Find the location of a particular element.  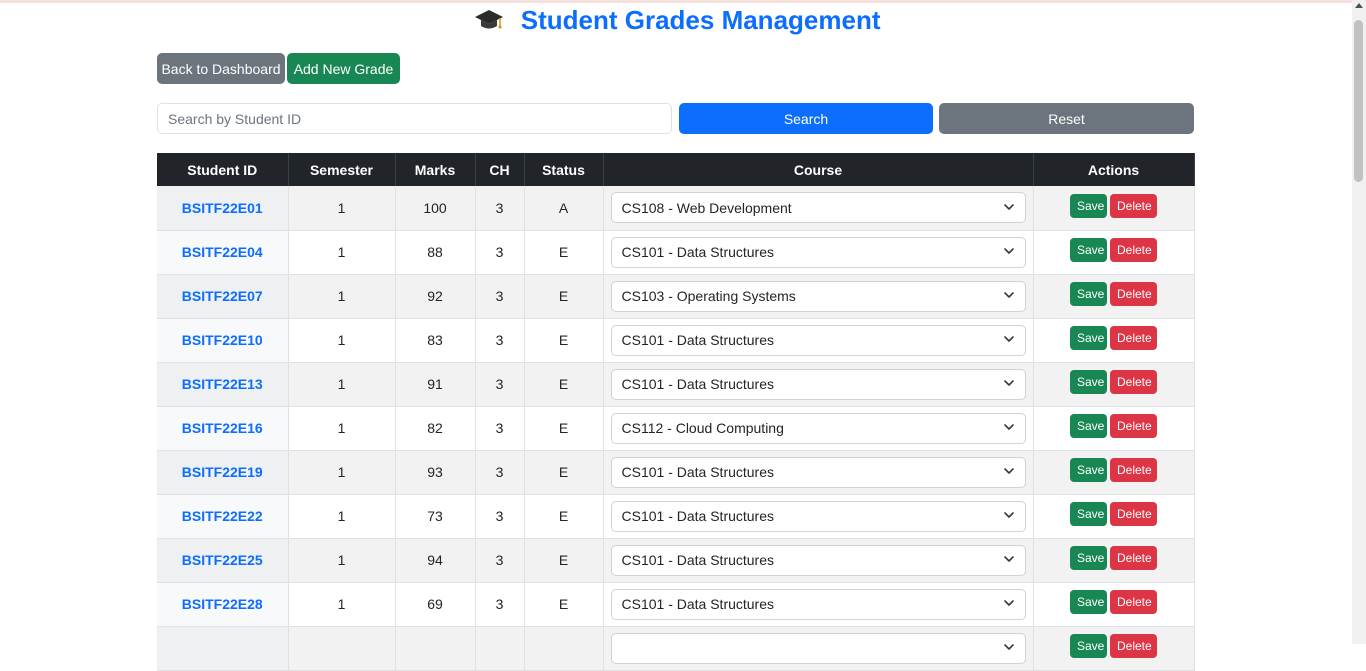

student-id-link: BSITF22E13 is located at coordinates (222, 384).